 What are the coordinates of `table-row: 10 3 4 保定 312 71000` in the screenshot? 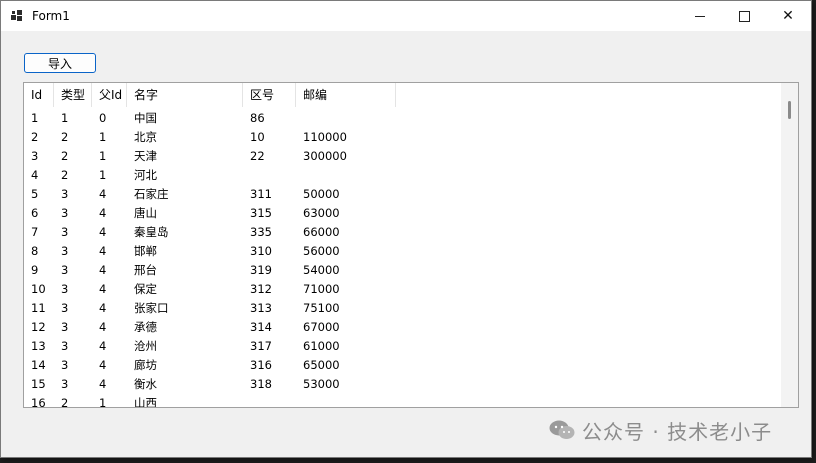 It's located at (402, 289).